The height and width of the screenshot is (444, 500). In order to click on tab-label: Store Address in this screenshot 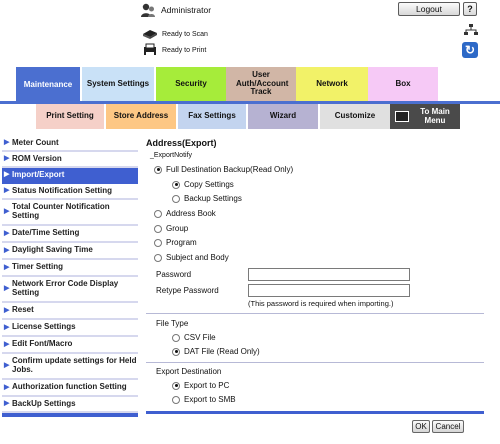, I will do `click(141, 116)`.